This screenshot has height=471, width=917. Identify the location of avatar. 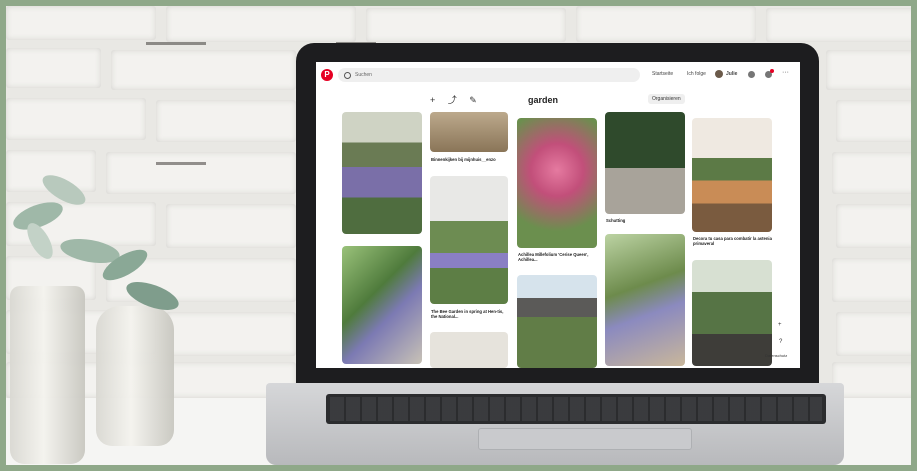
(719, 74).